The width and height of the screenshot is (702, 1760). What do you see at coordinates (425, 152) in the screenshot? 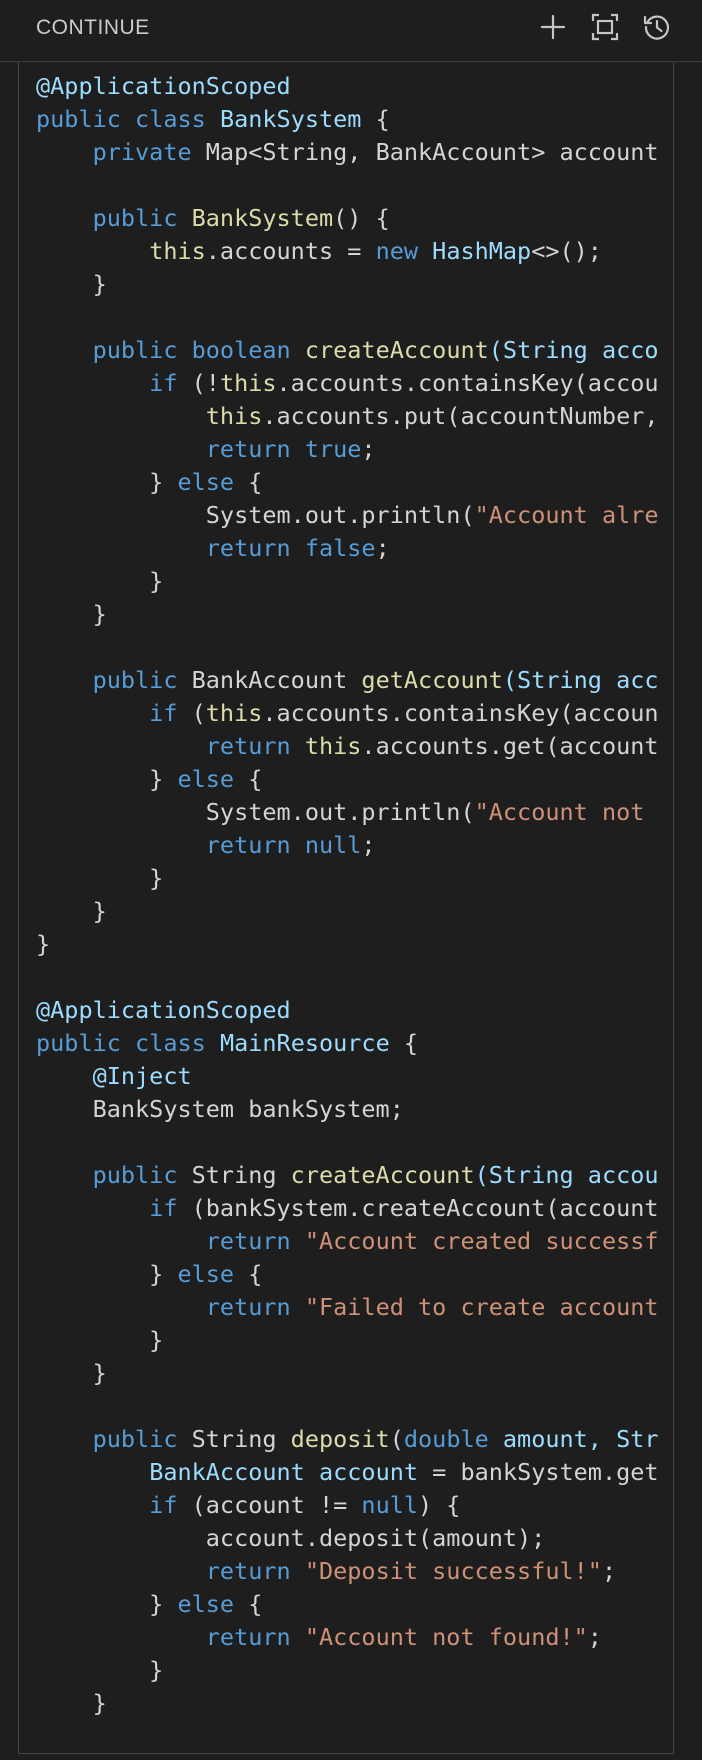
I see `code-token: Map<String, BankAccount> account` at bounding box center [425, 152].